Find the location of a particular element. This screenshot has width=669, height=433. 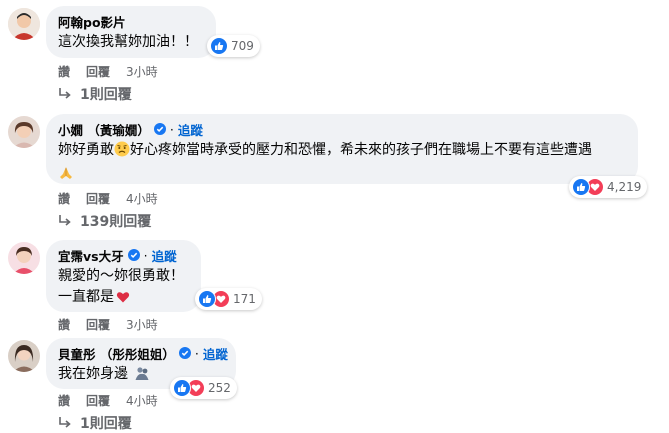

author-name-label: 宜霈vs大牙 is located at coordinates (91, 255).